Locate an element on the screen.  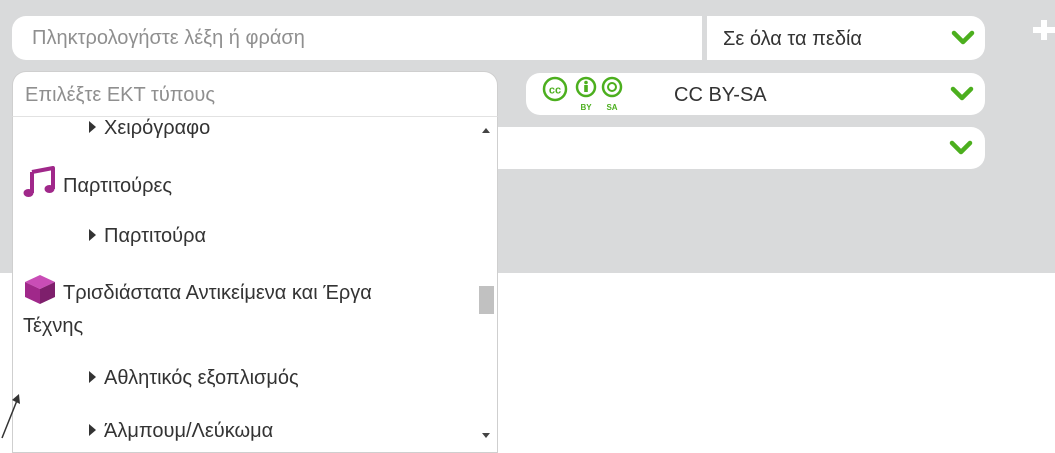
list-item: Χειρόγραφο is located at coordinates (150, 131).